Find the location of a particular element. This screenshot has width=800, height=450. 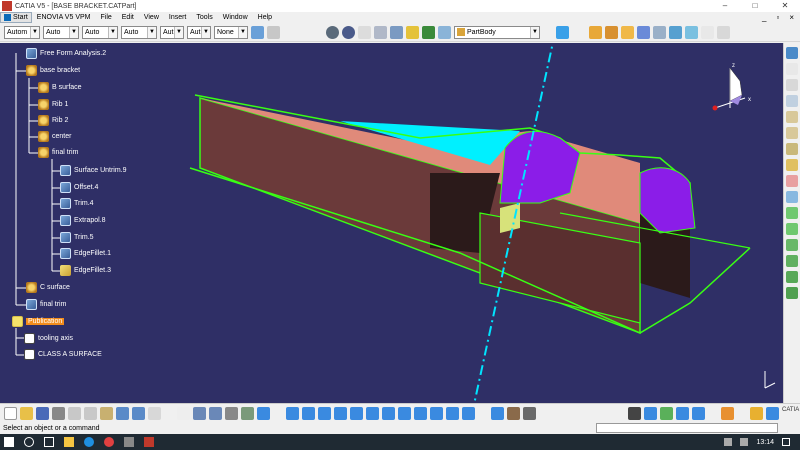

menu-view: View is located at coordinates (151, 17).